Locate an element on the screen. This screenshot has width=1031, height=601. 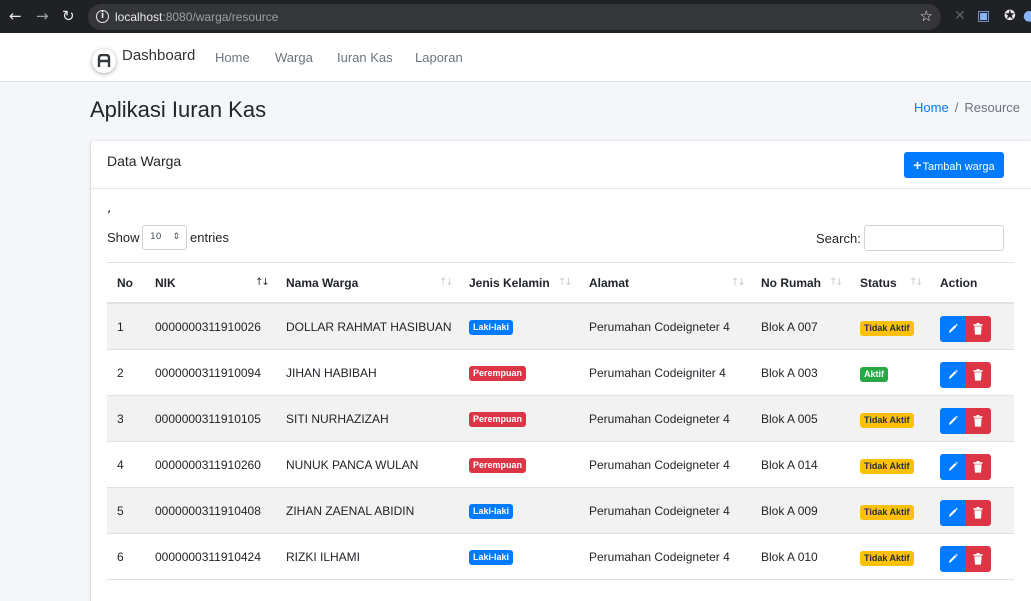
show-label: Show is located at coordinates (123, 237).